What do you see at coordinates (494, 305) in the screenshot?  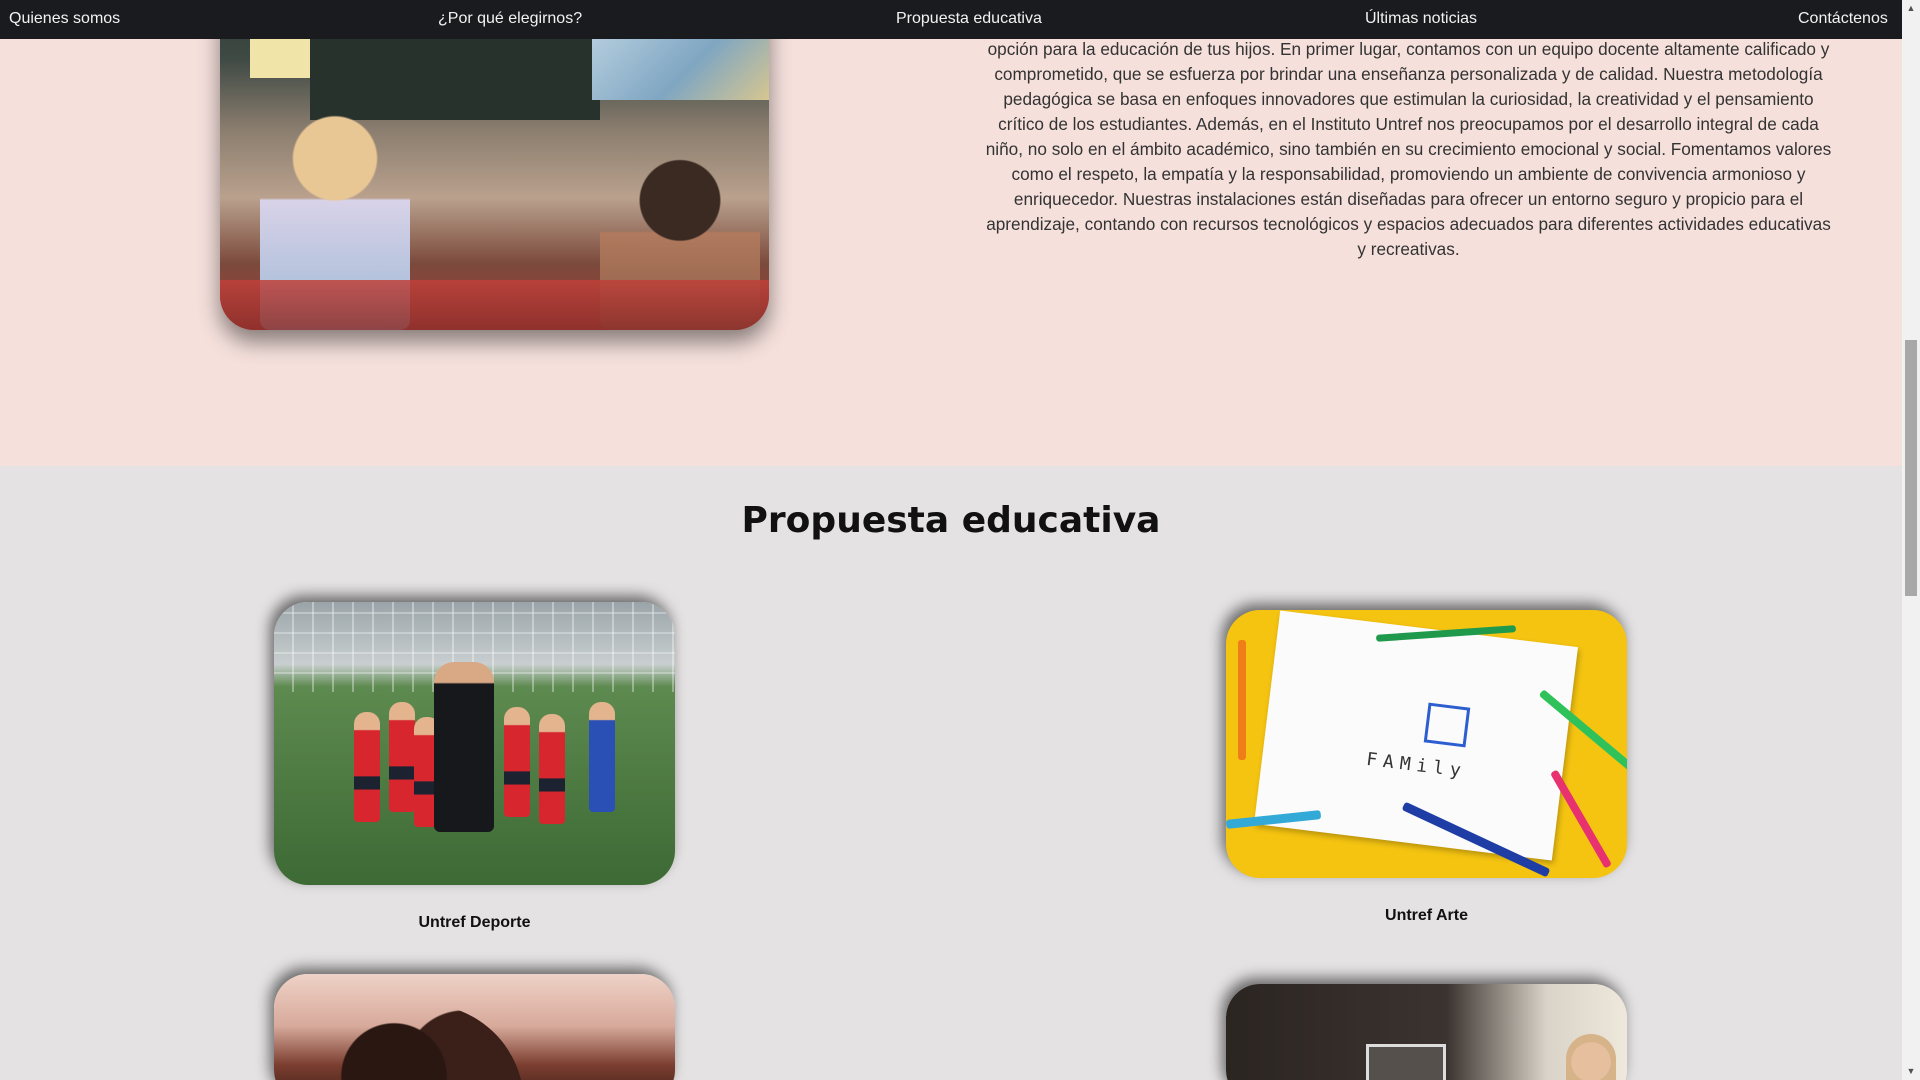 I see `desk-detail` at bounding box center [494, 305].